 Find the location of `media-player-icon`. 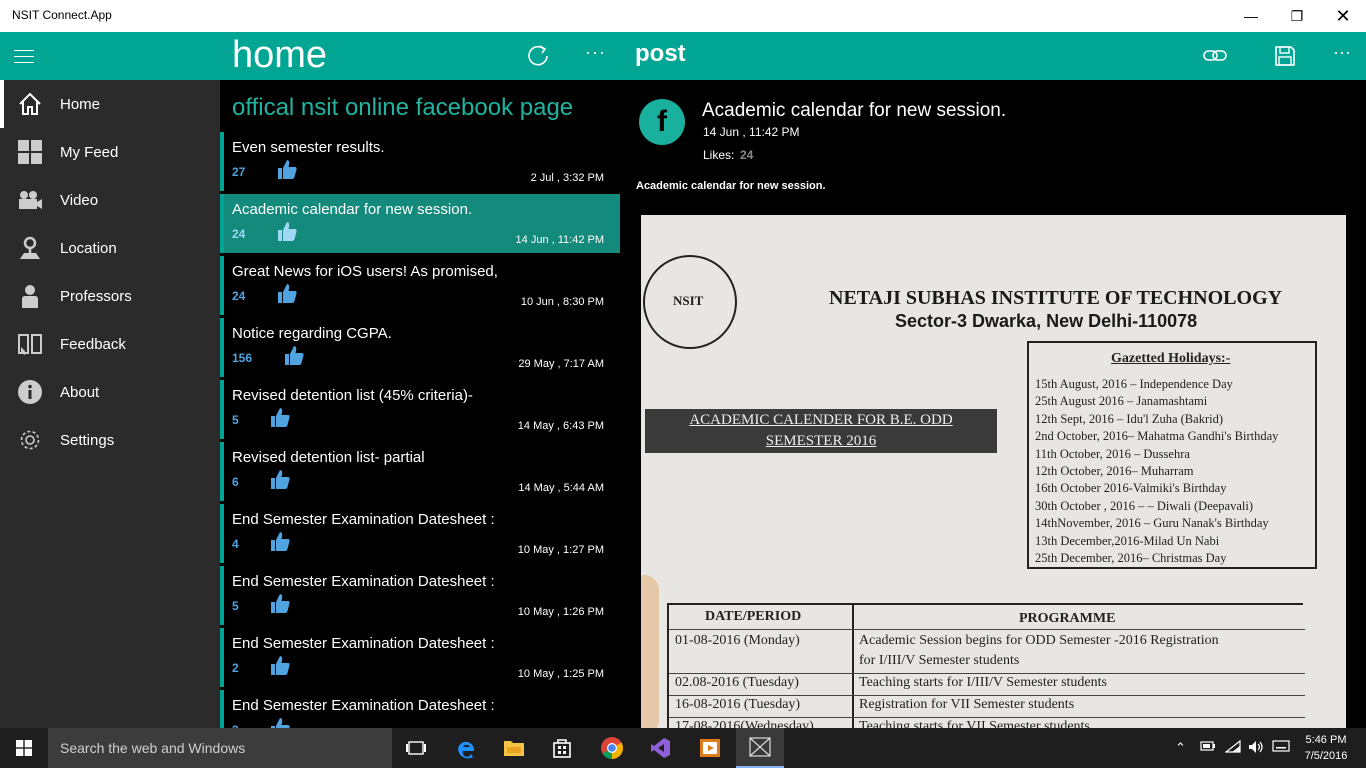

media-player-icon is located at coordinates (710, 748).